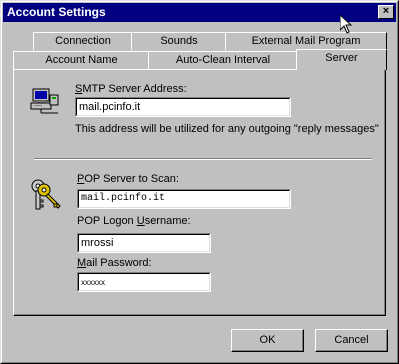 This screenshot has height=364, width=399. What do you see at coordinates (144, 243) in the screenshot?
I see `pop-username-input: mrossi` at bounding box center [144, 243].